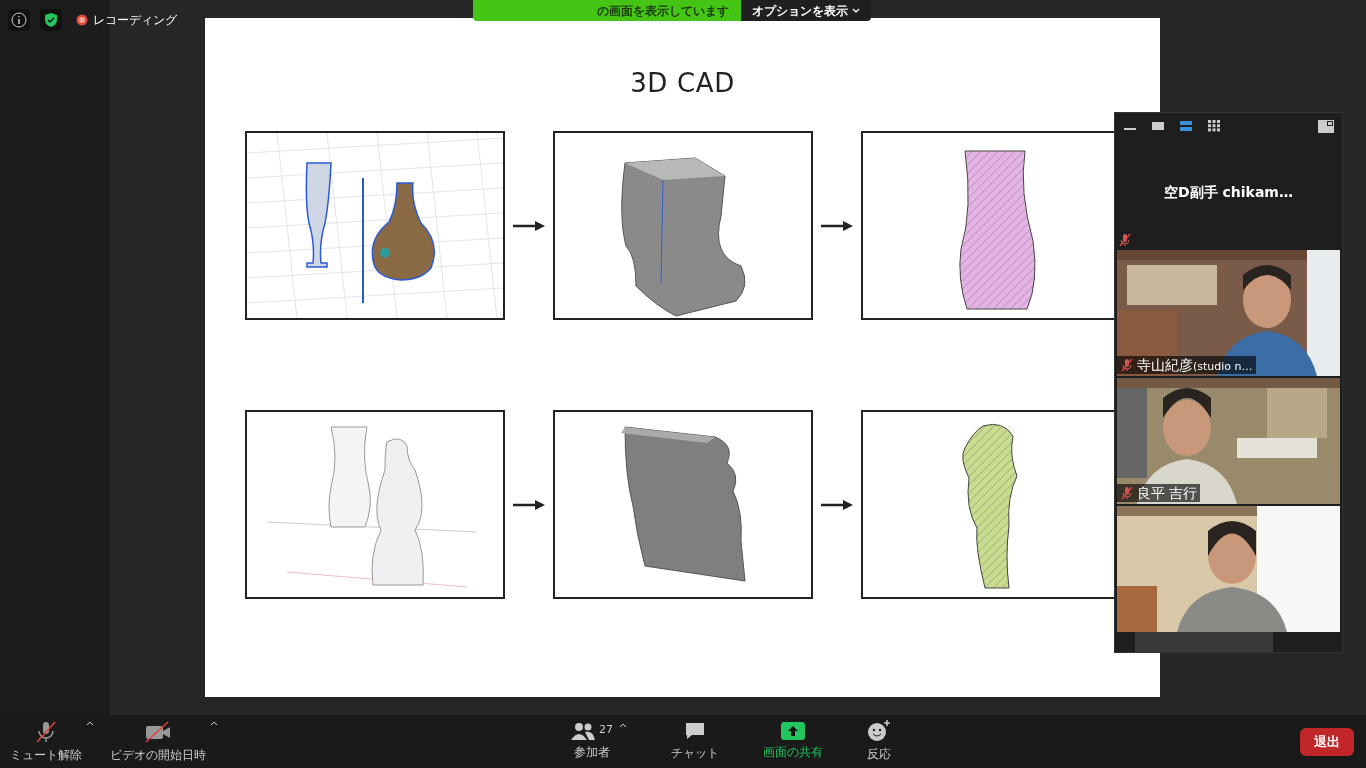 The image size is (1366, 768). What do you see at coordinates (607, 10) in the screenshot?
I see `share-banner: の画面を表示しています` at bounding box center [607, 10].